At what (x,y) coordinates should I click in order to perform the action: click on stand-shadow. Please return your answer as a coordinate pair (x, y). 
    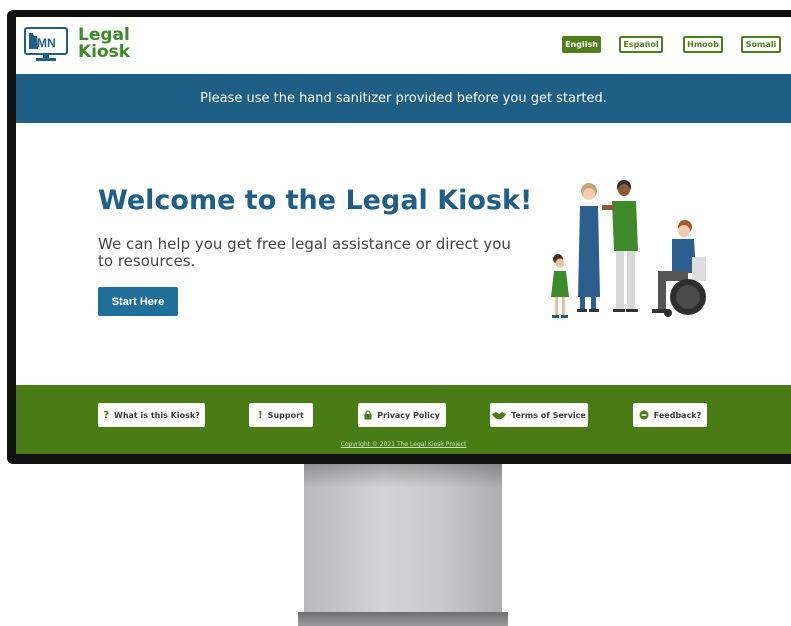
    Looking at the image, I should click on (403, 475).